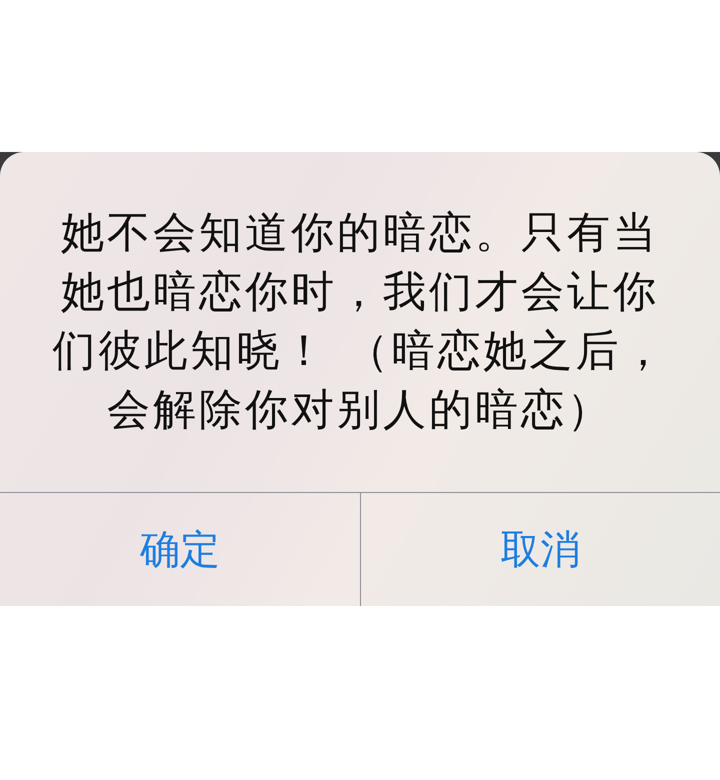  I want to click on alert-button: 确定, so click(180, 549).